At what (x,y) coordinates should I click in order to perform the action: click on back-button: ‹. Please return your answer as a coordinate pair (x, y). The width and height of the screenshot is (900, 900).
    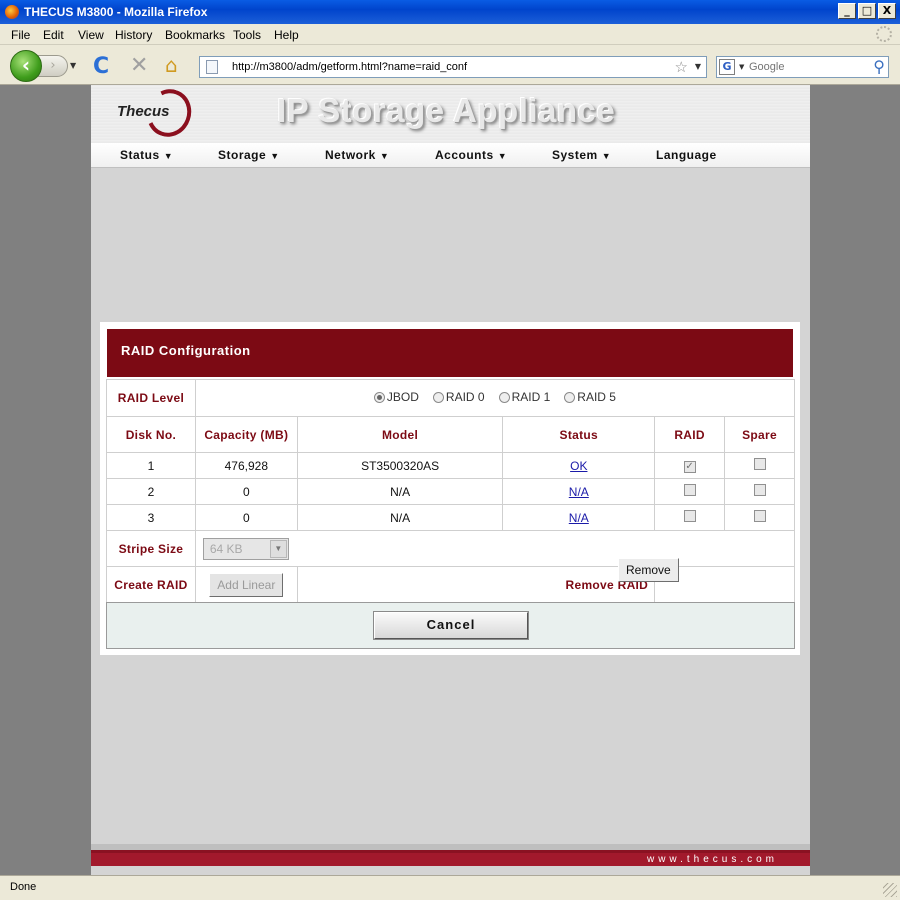
    Looking at the image, I should click on (26, 66).